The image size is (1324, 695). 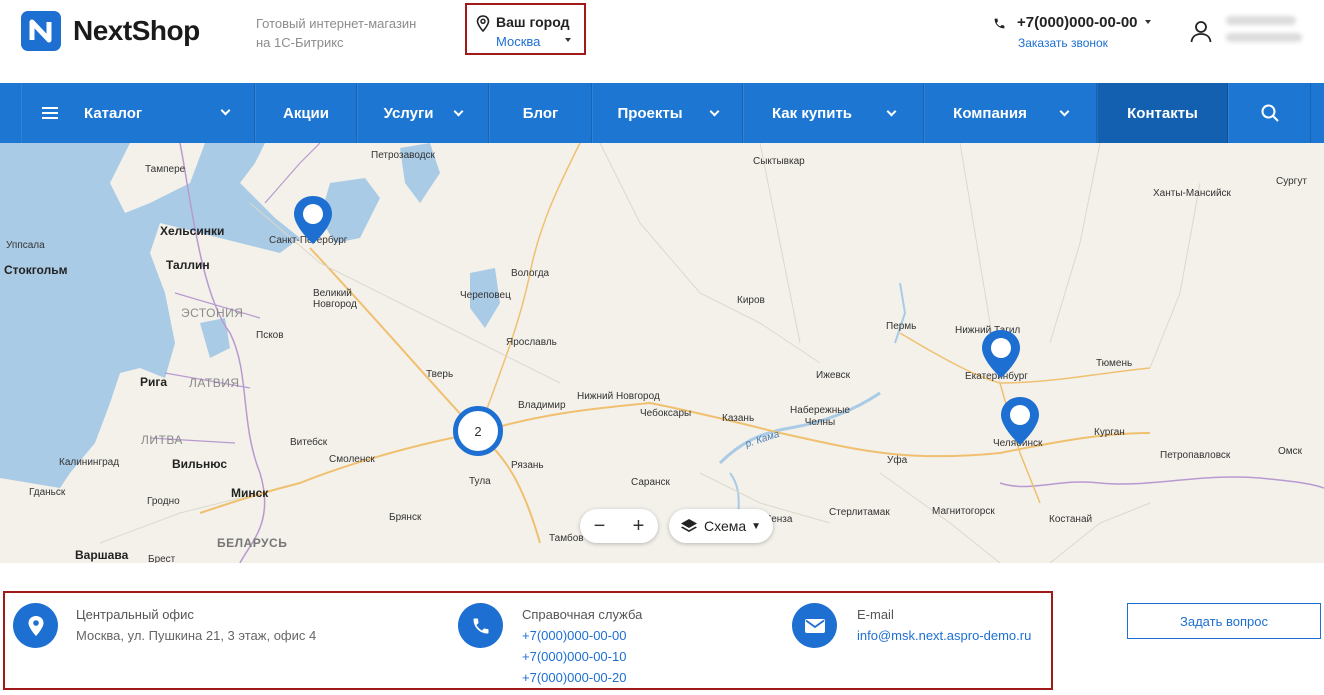 I want to click on search-icon, so click(x=1270, y=113).